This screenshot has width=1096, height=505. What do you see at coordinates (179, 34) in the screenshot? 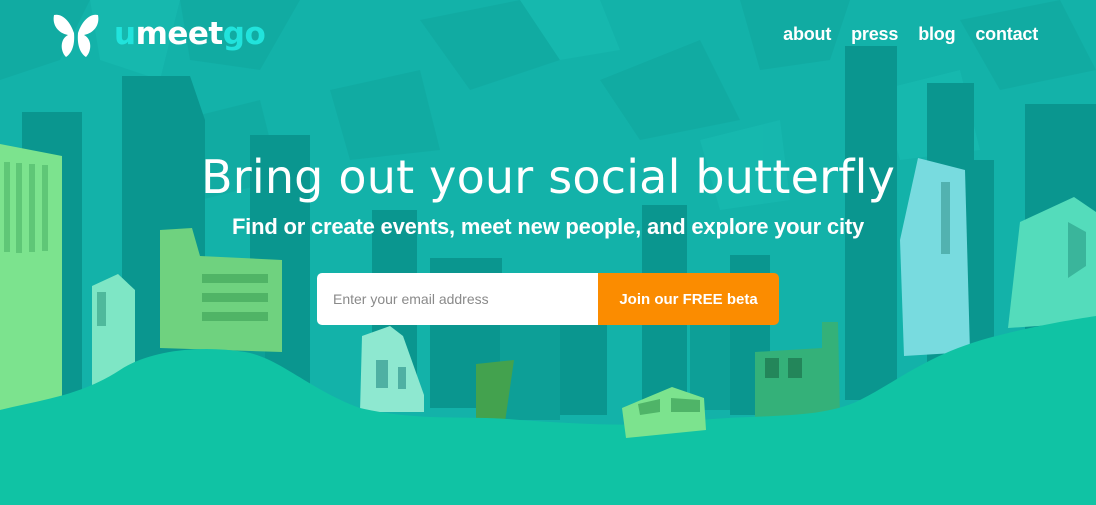
I see `logo-middle: meet` at bounding box center [179, 34].